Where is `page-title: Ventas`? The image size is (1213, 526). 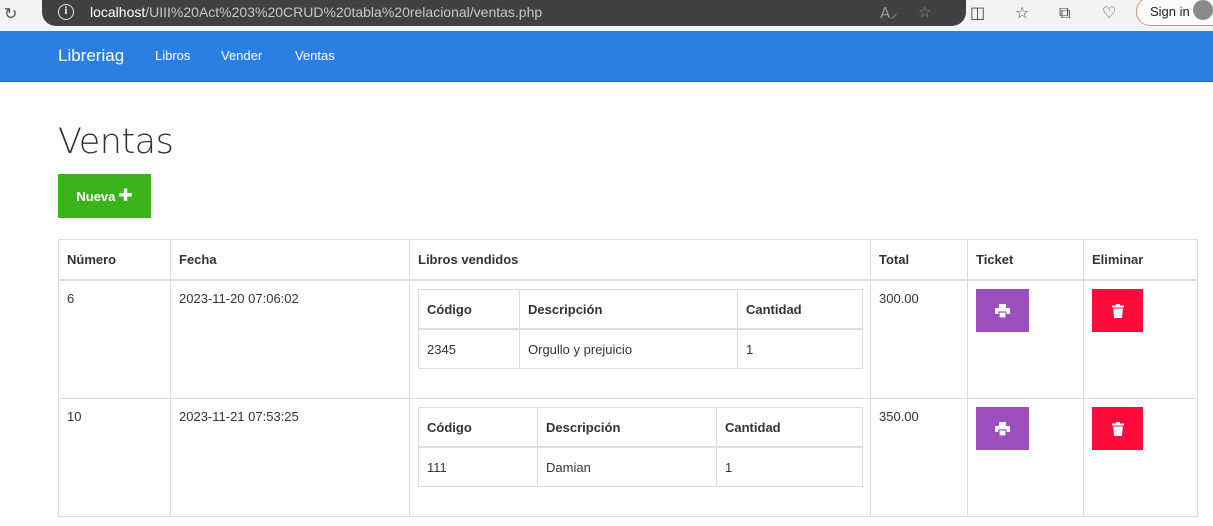
page-title: Ventas is located at coordinates (116, 142).